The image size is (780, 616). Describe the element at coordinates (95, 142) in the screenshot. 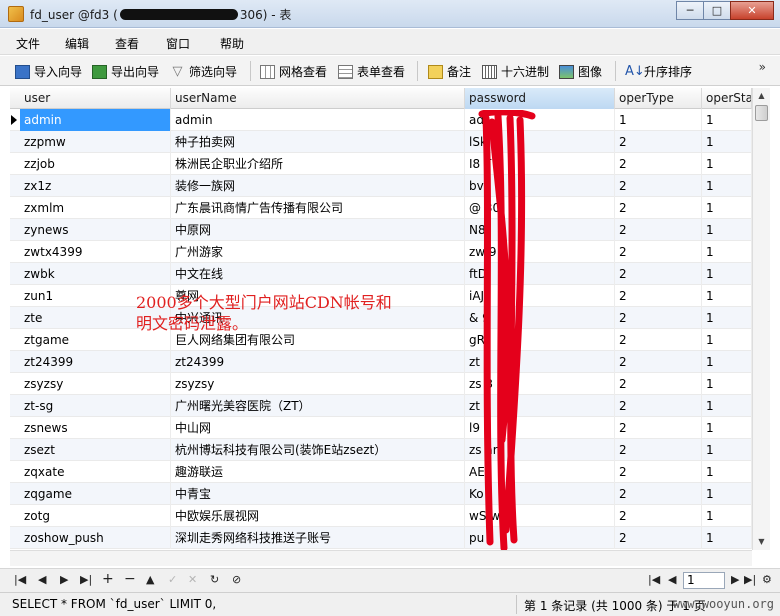

I see `cell-user: zzpmw` at that location.